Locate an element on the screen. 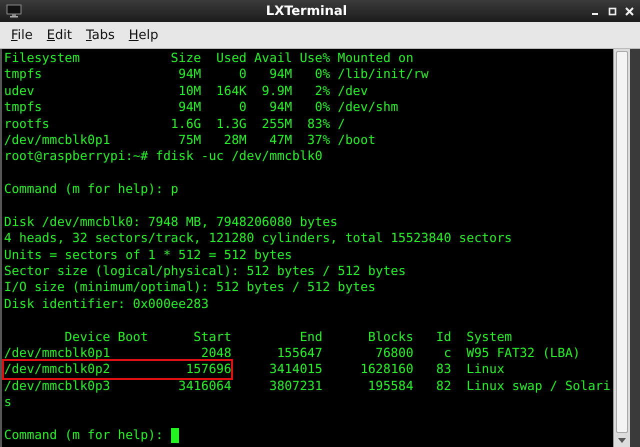  terminal-line: Device Boot Start End Blocks Id System is located at coordinates (288, 337).